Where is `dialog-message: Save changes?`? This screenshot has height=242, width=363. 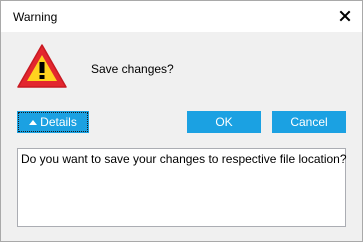 dialog-message: Save changes? is located at coordinates (132, 69).